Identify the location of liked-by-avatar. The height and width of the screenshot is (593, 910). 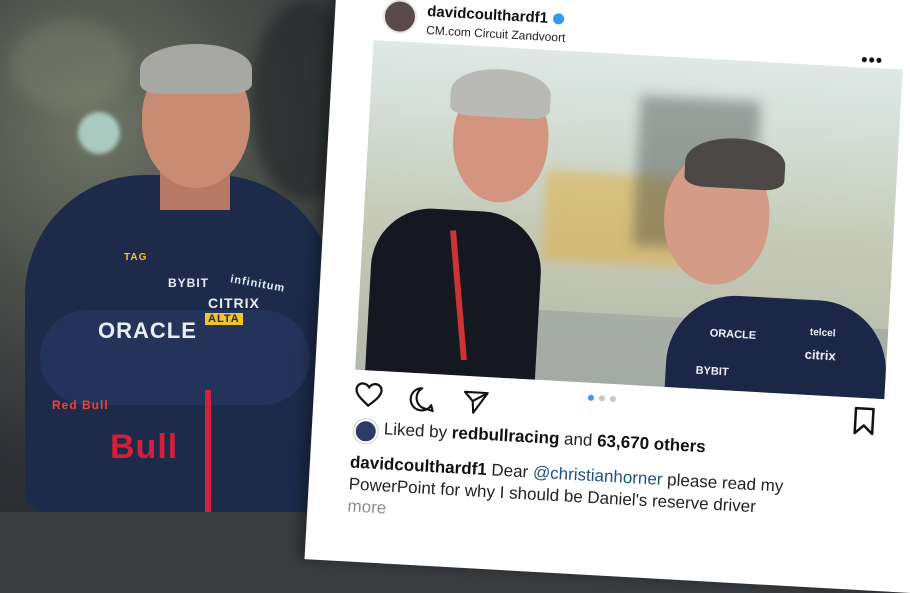
(366, 431).